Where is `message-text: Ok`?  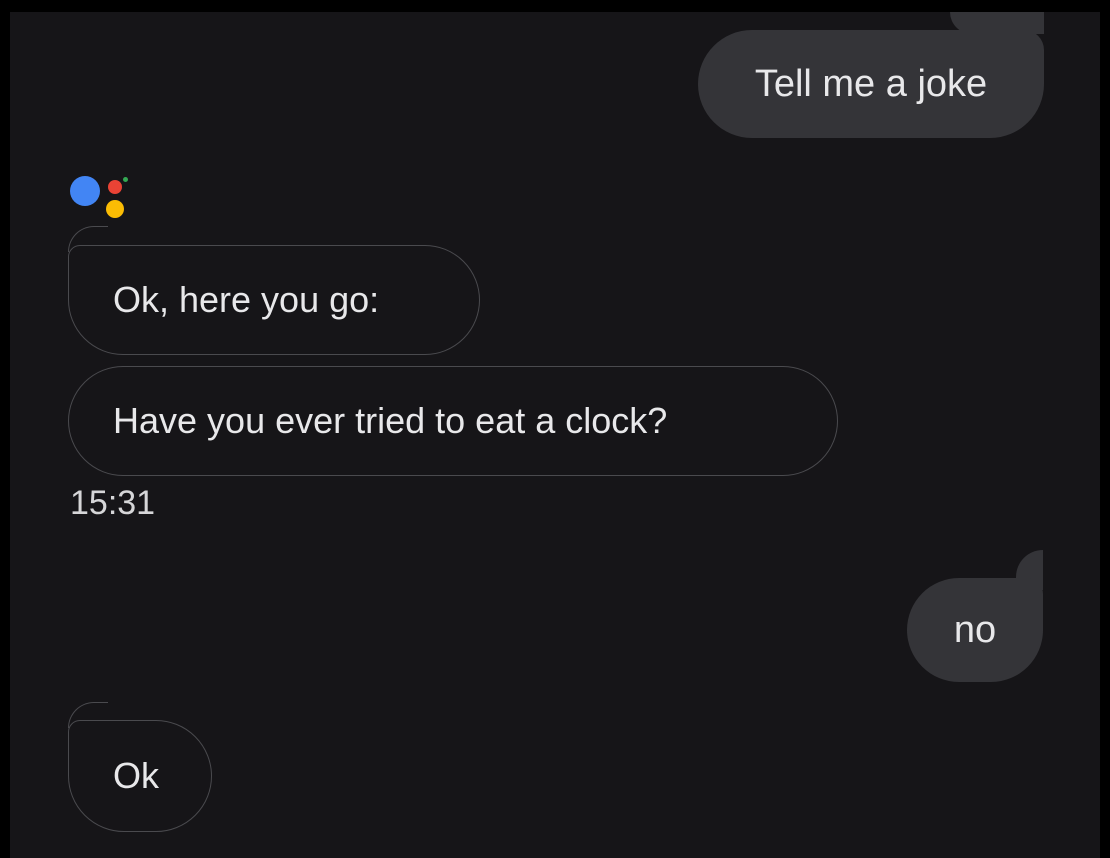 message-text: Ok is located at coordinates (136, 775).